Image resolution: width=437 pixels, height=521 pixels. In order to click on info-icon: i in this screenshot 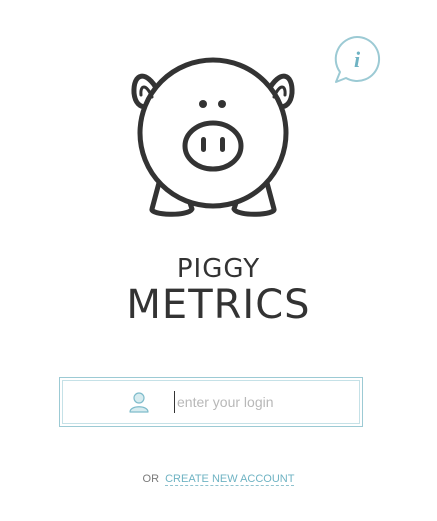, I will do `click(357, 59)`.